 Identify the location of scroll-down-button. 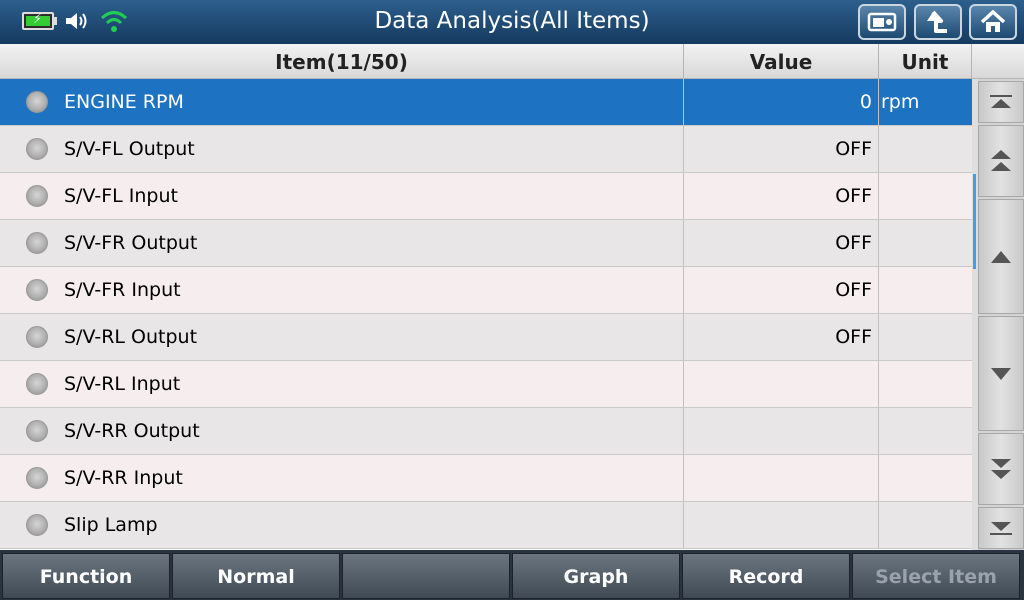
(1001, 373).